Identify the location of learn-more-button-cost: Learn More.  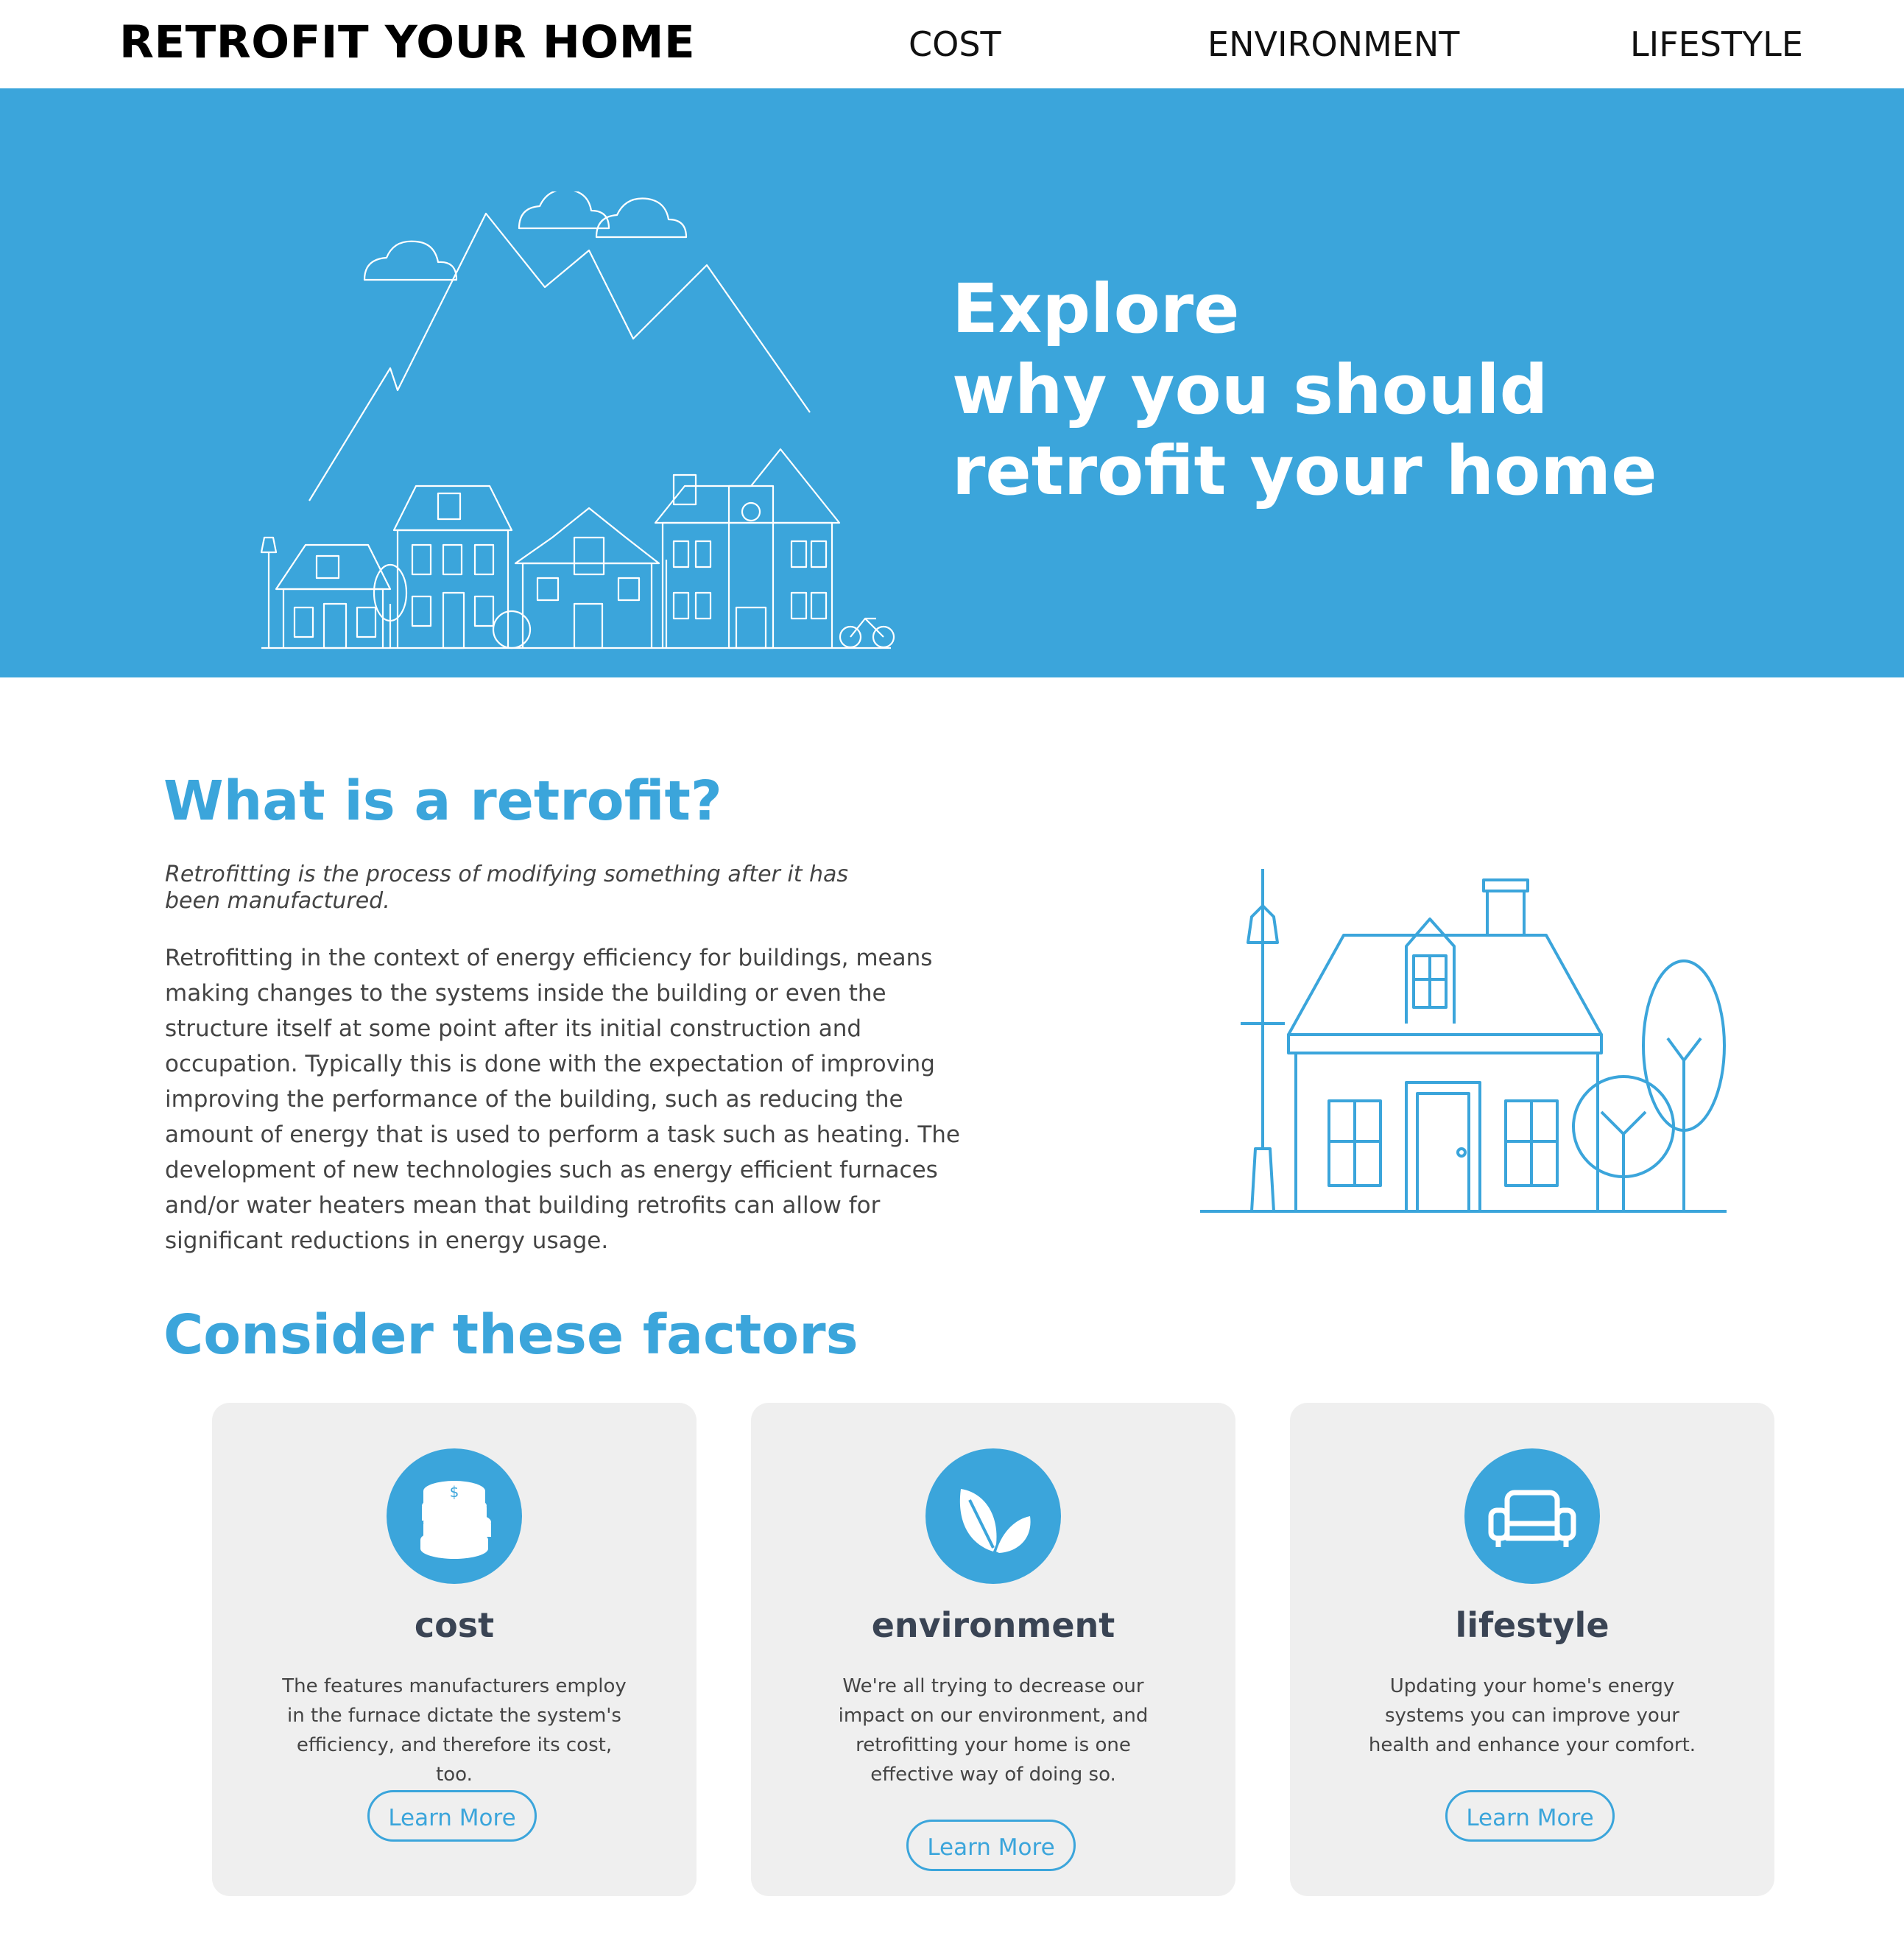
(452, 1816).